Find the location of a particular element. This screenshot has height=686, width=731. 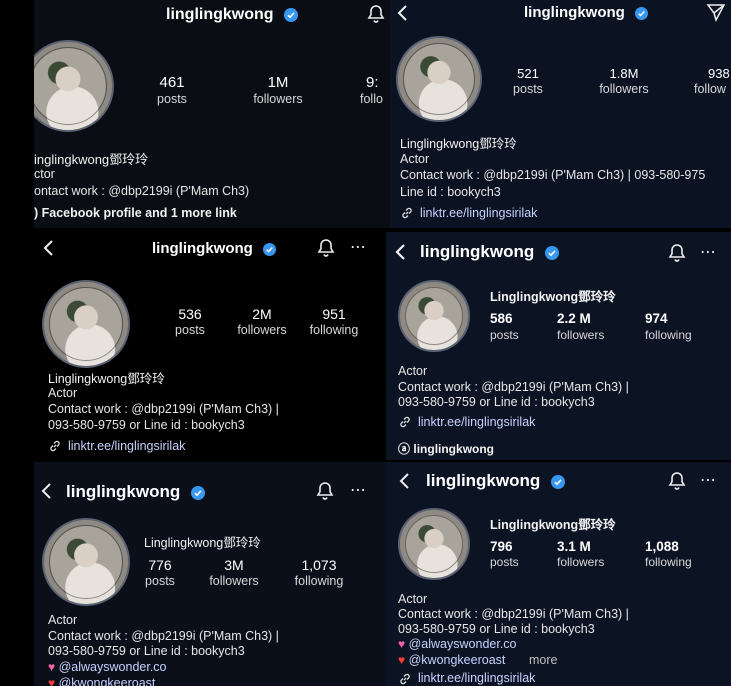

posts-count: 776 is located at coordinates (160, 565).